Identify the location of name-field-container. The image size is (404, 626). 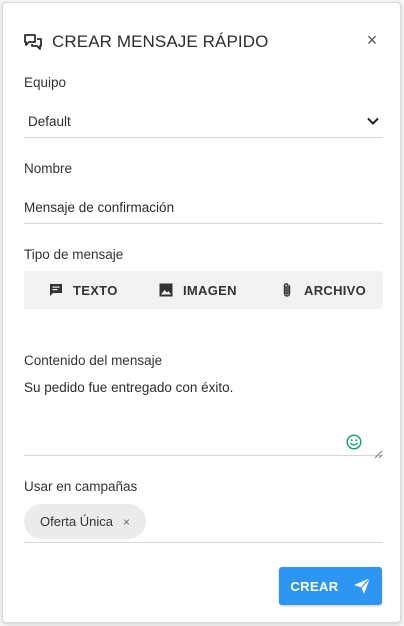
(203, 207).